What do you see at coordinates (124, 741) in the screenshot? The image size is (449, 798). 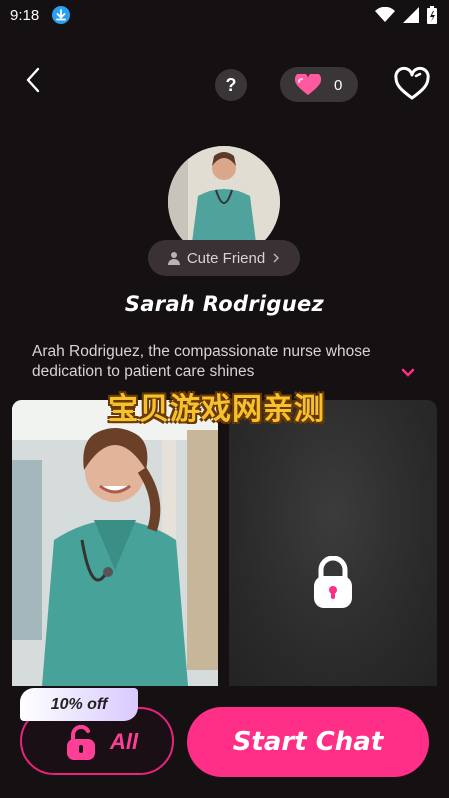 I see `unlock-all-label: All` at bounding box center [124, 741].